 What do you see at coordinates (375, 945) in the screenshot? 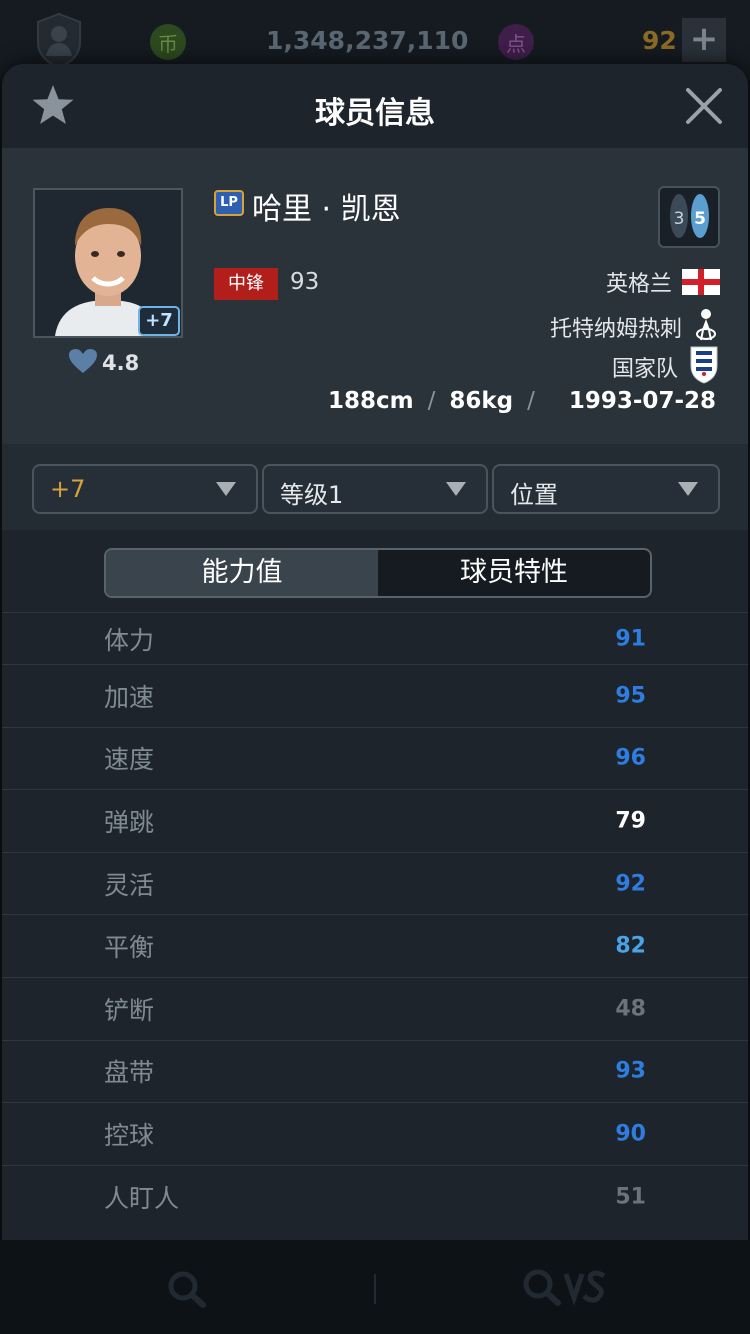
I see `stat-row: 平衡 82` at bounding box center [375, 945].